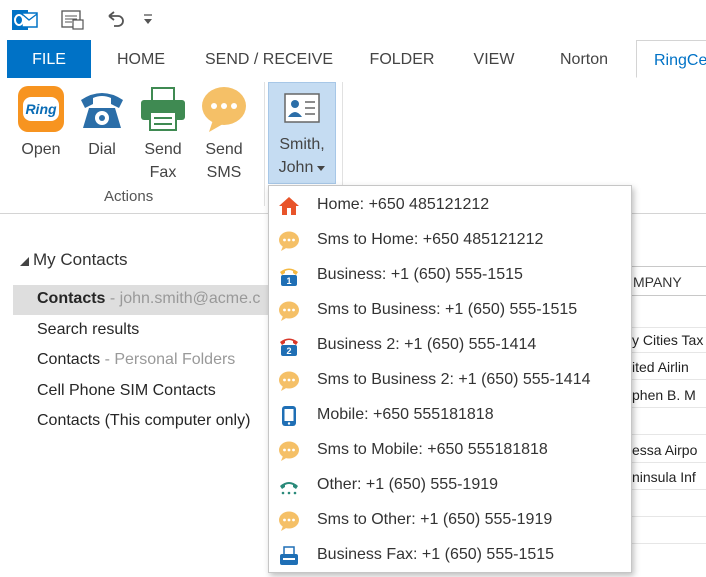 This screenshot has height=577, width=706. Describe the element at coordinates (302, 133) in the screenshot. I see `contact-smith-john-button: Smith, John` at that location.